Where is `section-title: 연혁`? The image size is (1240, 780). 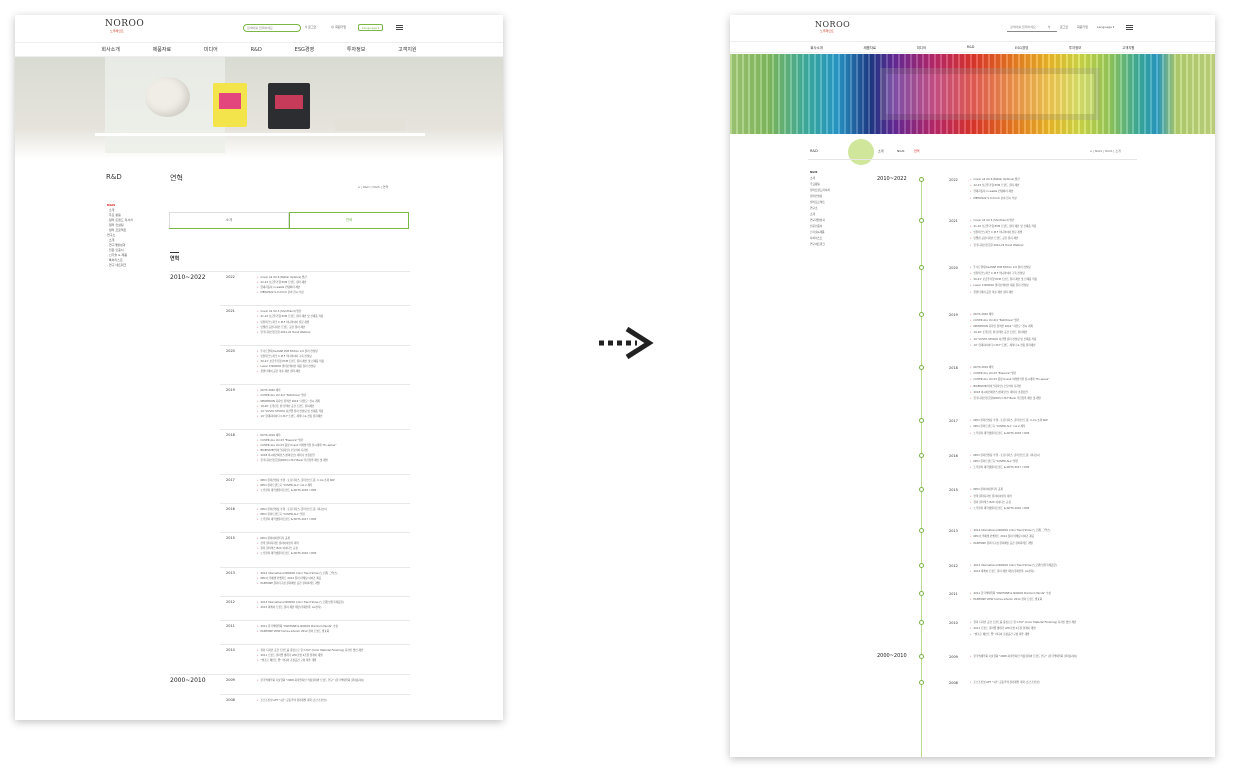
section-title: 연혁 is located at coordinates (175, 257).